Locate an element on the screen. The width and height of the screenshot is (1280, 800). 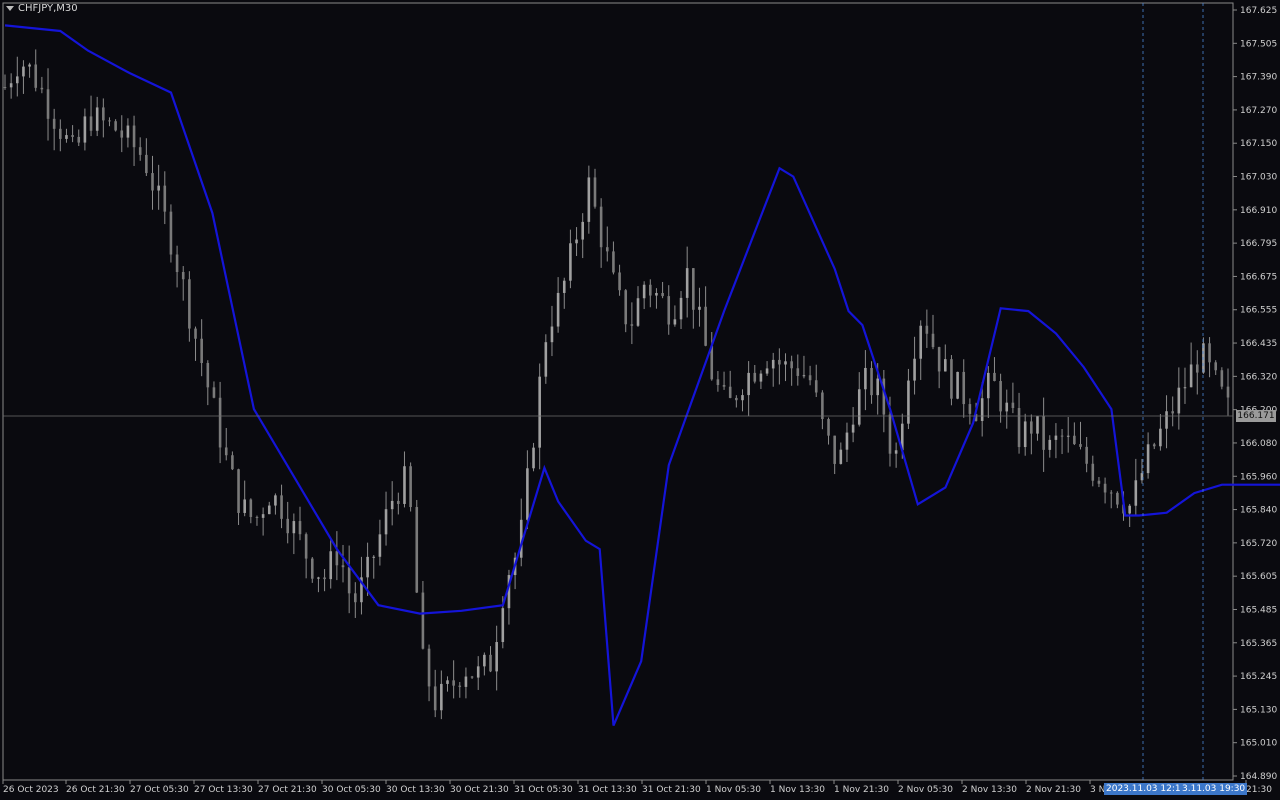
y-tick-label: 167.030 is located at coordinates (1258, 178).